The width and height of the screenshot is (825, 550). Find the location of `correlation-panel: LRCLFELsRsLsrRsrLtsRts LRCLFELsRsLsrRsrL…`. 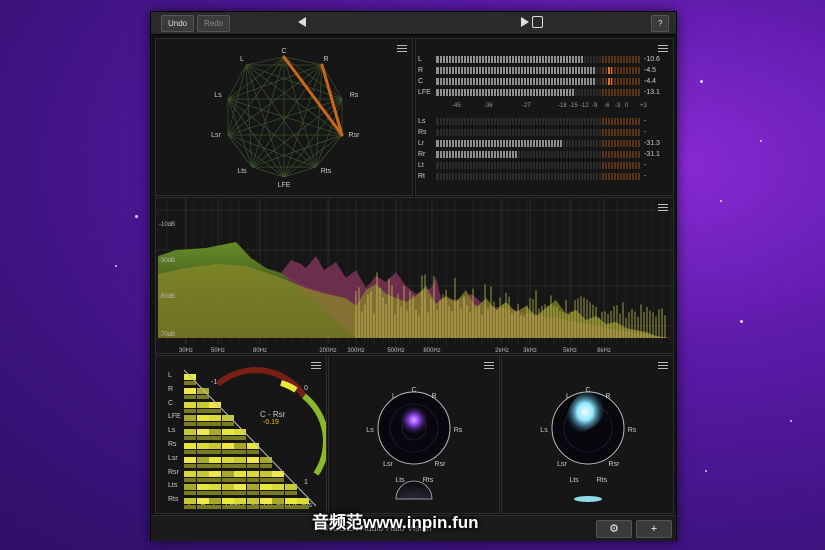

correlation-panel: LRCLFELsRsLsrRsrLtsRts LRCLFELsRsLsrRsrL… is located at coordinates (241, 434).